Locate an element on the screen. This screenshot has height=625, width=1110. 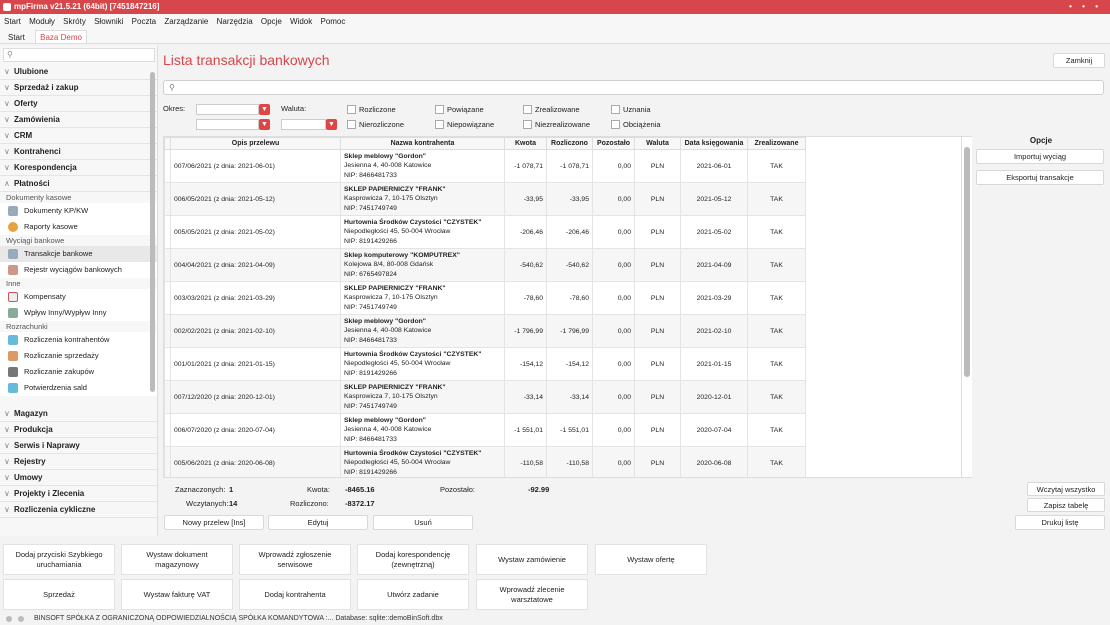
sidebar-section-oferty: ∨ Oferty is located at coordinates (78, 104).